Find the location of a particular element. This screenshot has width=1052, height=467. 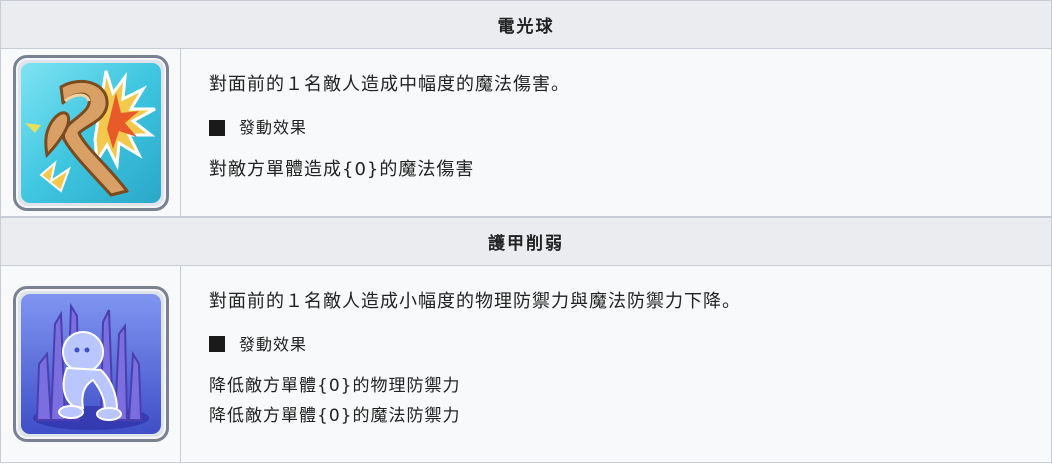

effect-line: 對敵方單體造成{0}的魔法傷害 is located at coordinates (342, 170).